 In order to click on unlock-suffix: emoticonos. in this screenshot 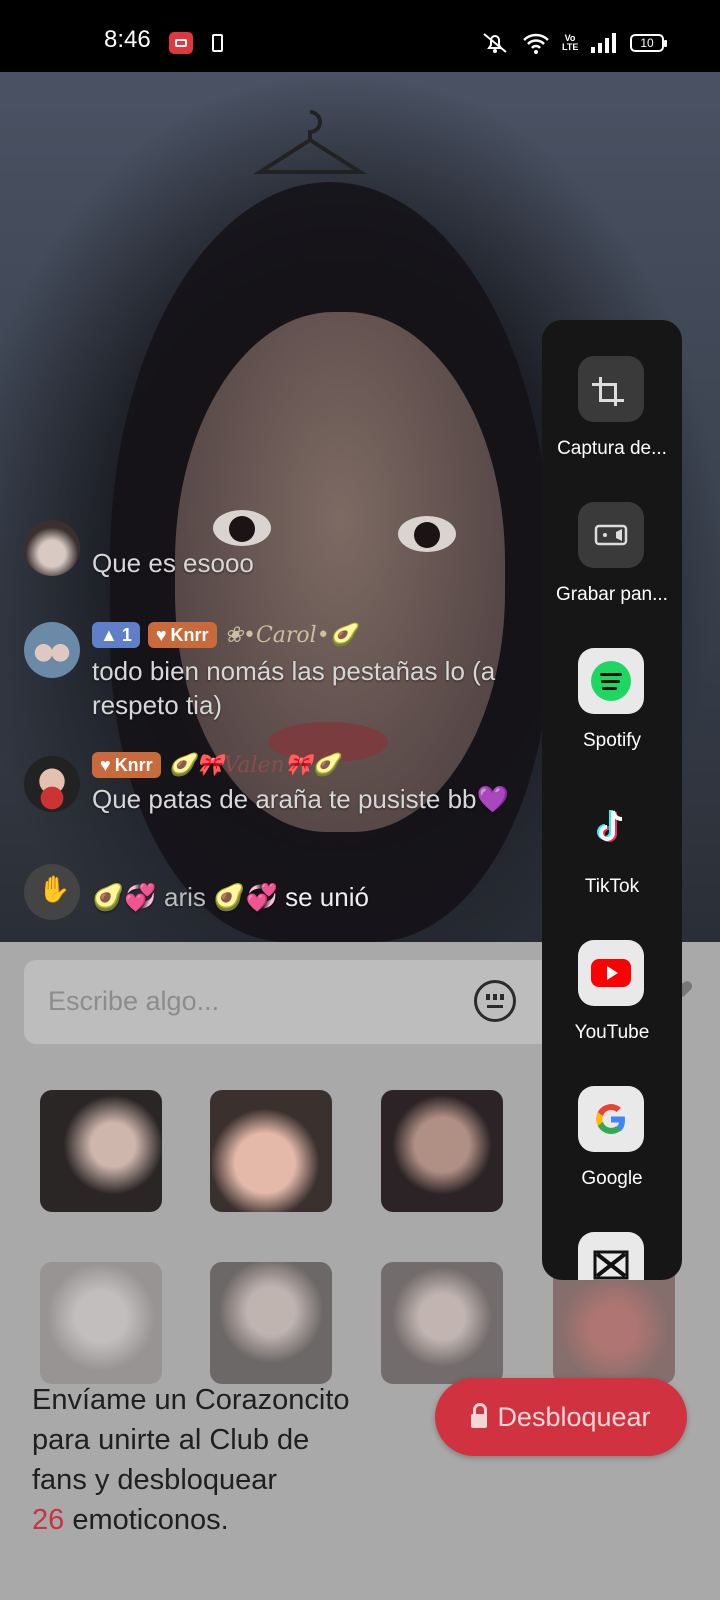, I will do `click(146, 1520)`.